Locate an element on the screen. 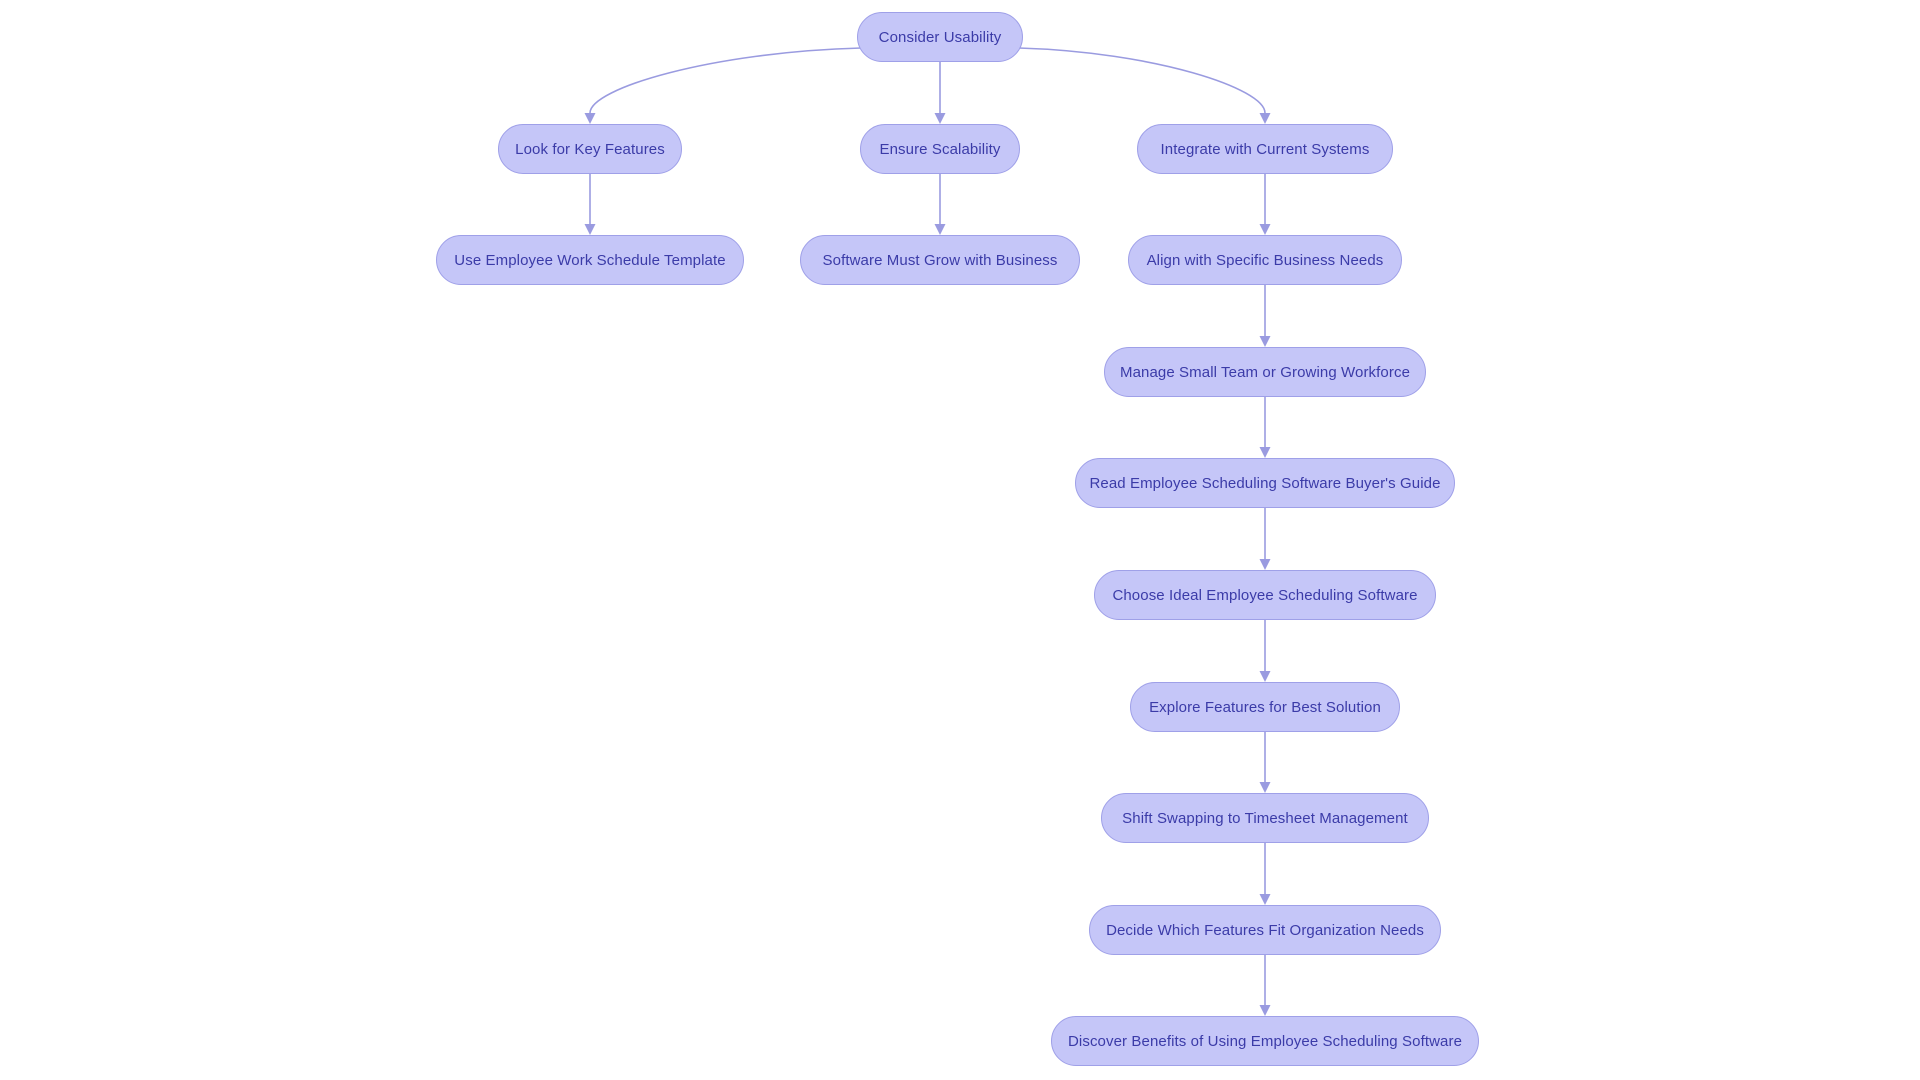 This screenshot has width=1920, height=1080. flow-node-label: Manage Small Team or Growing Workforce is located at coordinates (1265, 372).